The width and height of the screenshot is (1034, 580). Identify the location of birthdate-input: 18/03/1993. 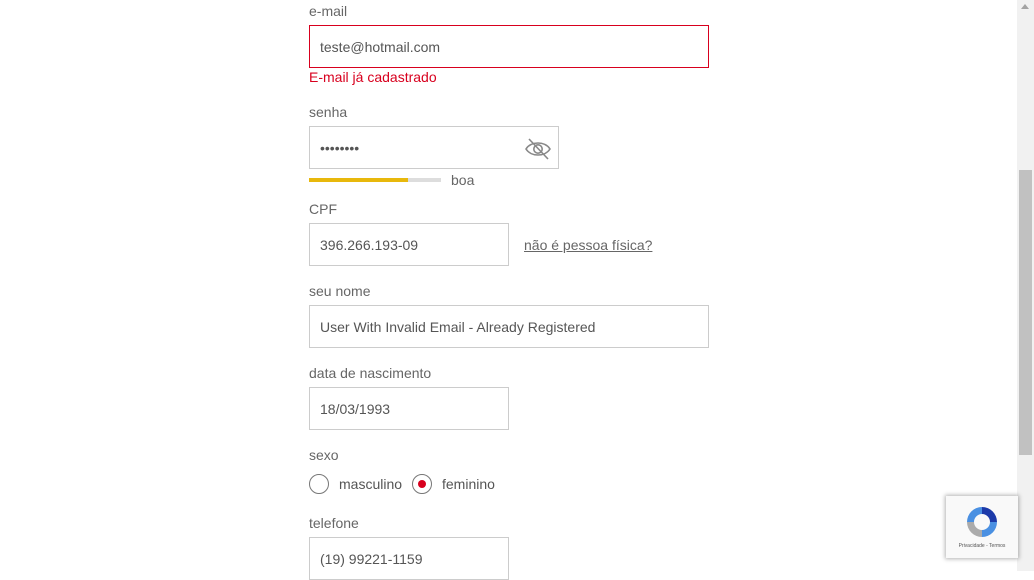
(409, 408).